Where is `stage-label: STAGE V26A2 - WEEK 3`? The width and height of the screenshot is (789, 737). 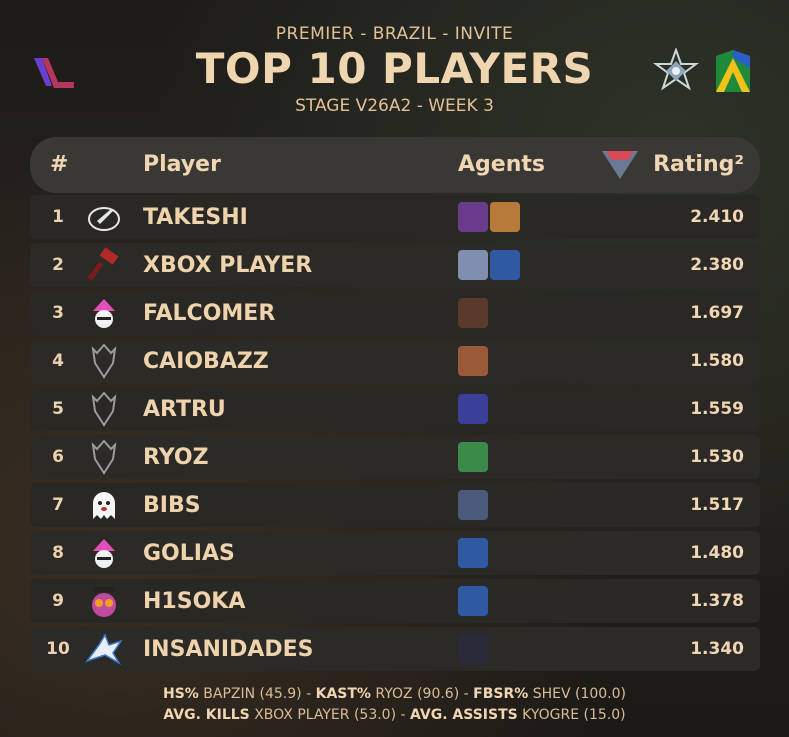
stage-label: STAGE V26A2 - WEEK 3 is located at coordinates (394, 106).